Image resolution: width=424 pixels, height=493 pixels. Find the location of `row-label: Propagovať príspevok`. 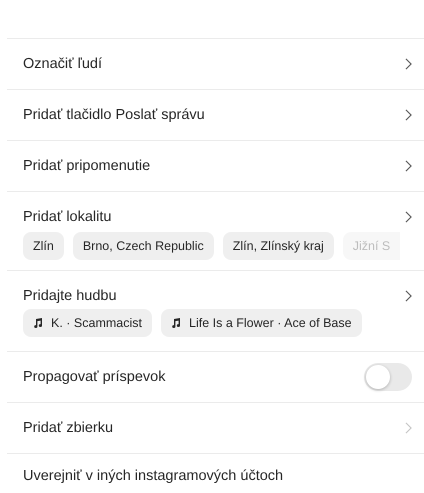

row-label: Propagovať príspevok is located at coordinates (94, 377).